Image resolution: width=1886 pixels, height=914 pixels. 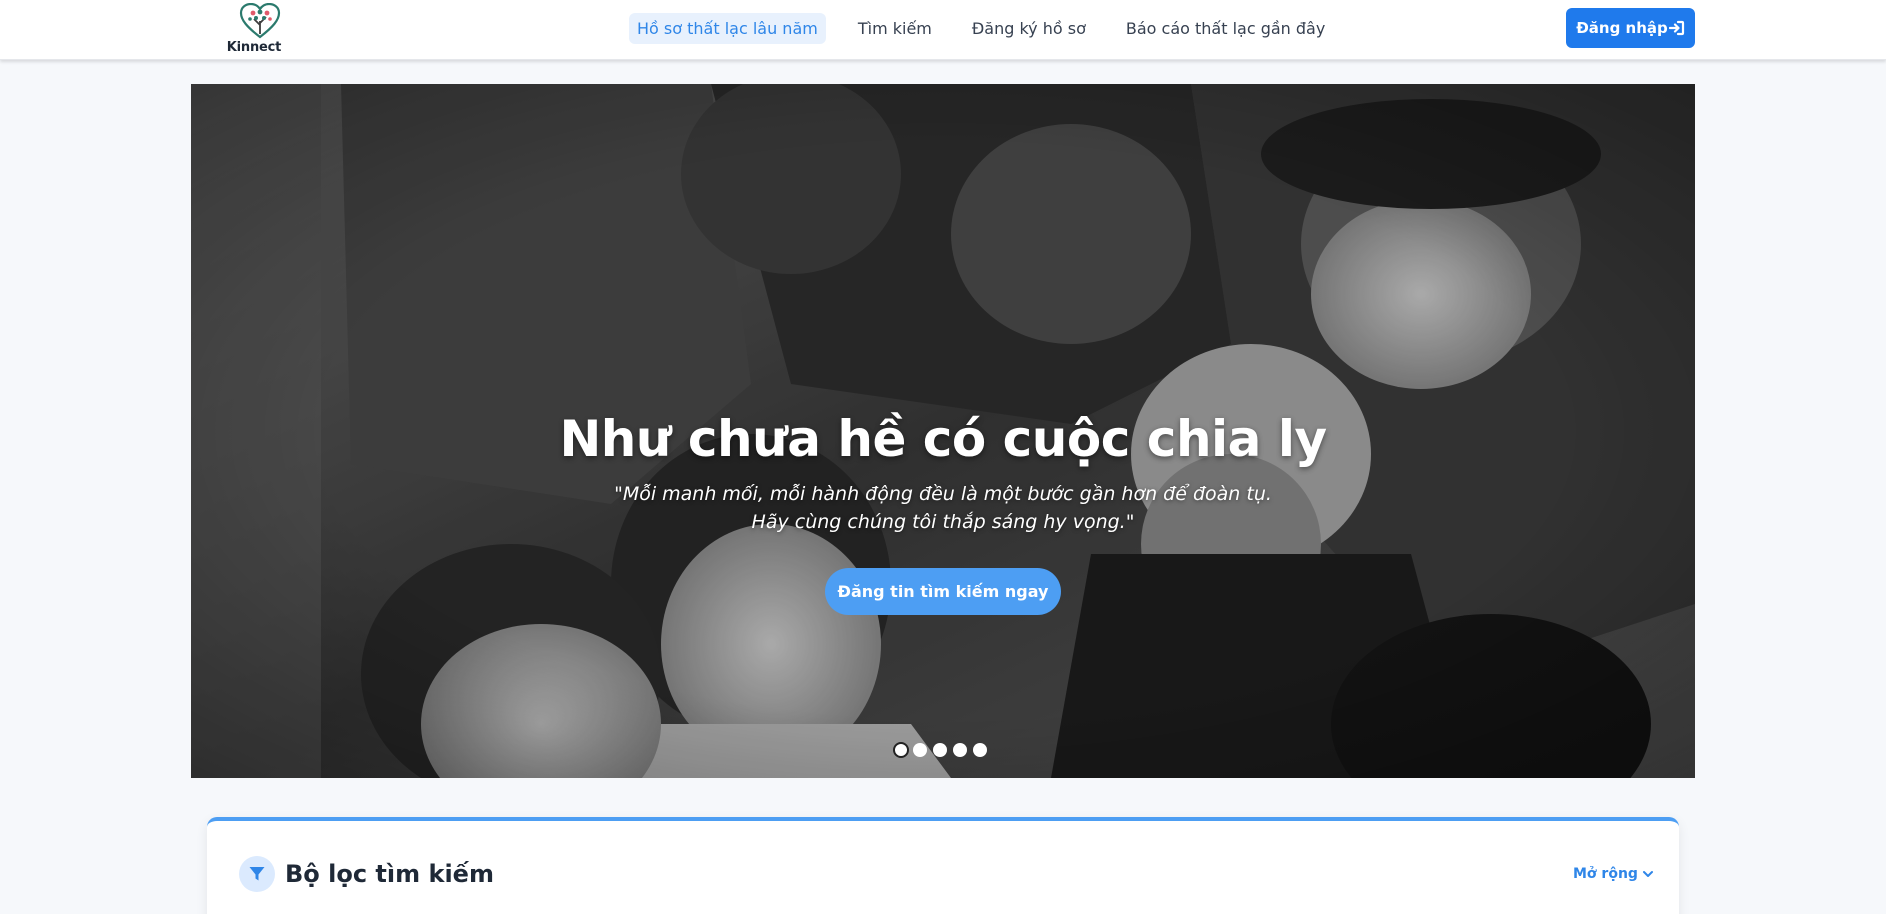 I want to click on login-button: Đăng nhập, so click(x=1630, y=28).